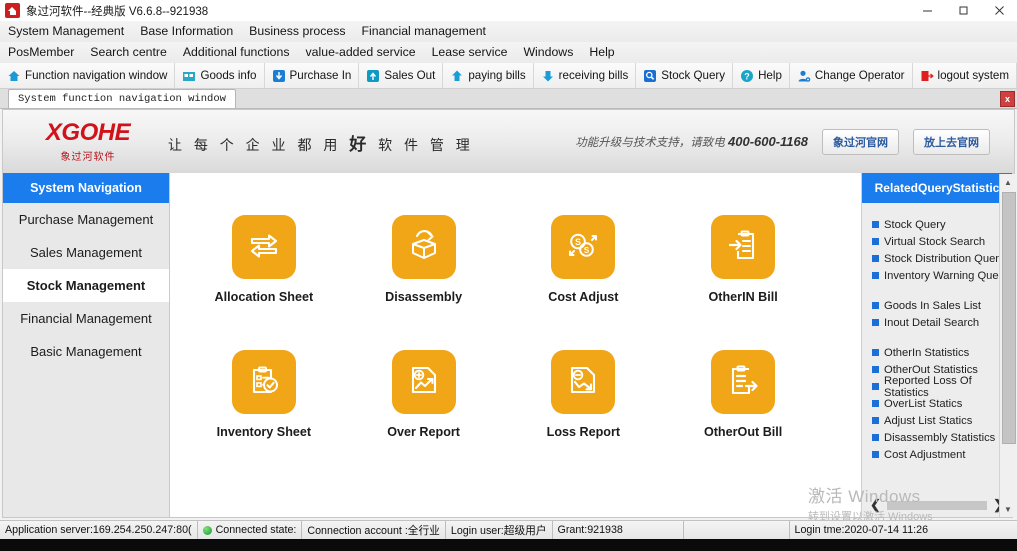 The image size is (1017, 551). Describe the element at coordinates (768, 141) in the screenshot. I see `support-phone: 400-600-1168` at that location.